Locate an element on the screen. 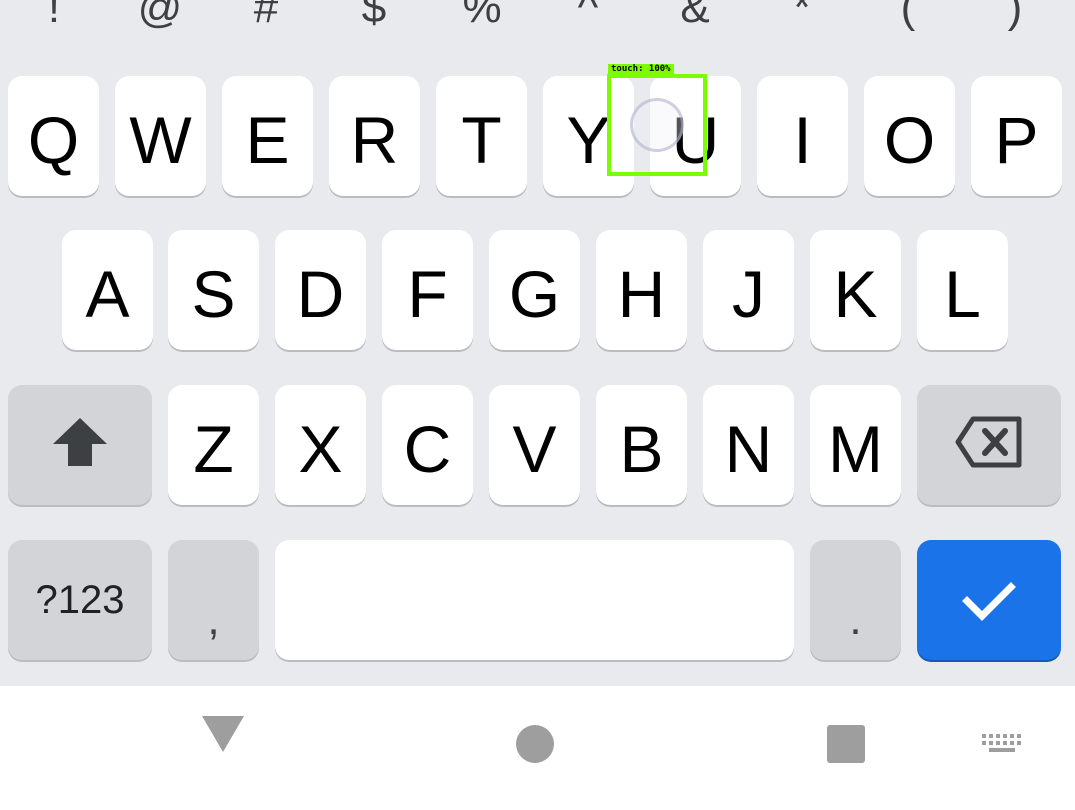 This screenshot has height=810, width=1075. key-label: E is located at coordinates (267, 140).